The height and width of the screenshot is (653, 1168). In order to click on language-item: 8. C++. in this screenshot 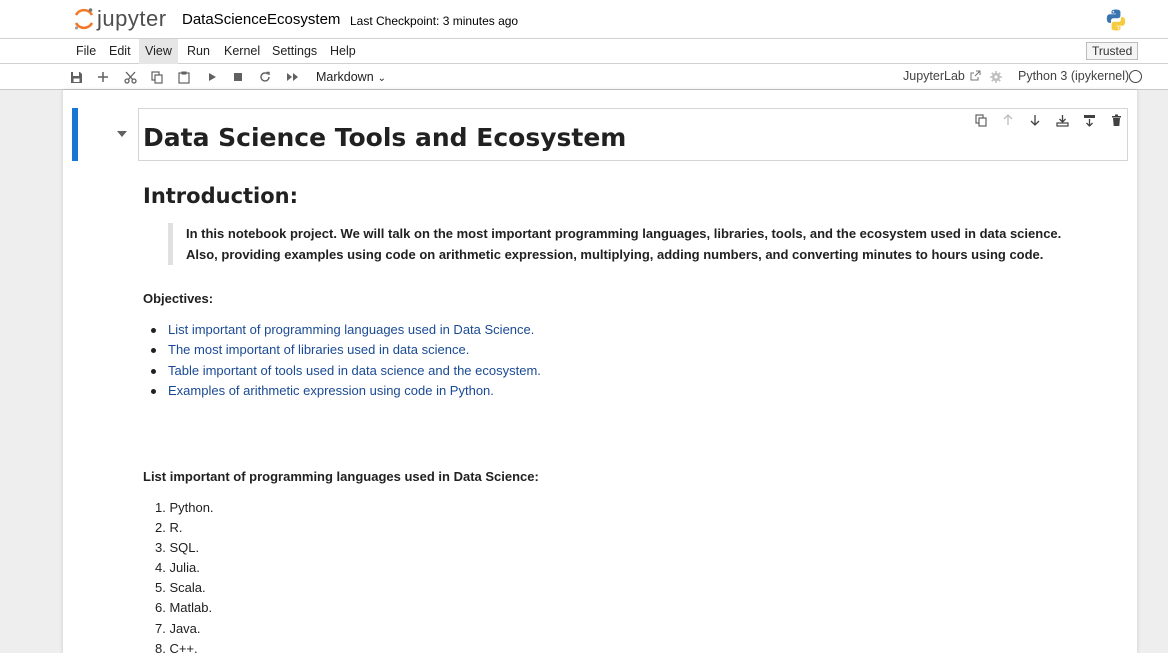, I will do `click(176, 646)`.